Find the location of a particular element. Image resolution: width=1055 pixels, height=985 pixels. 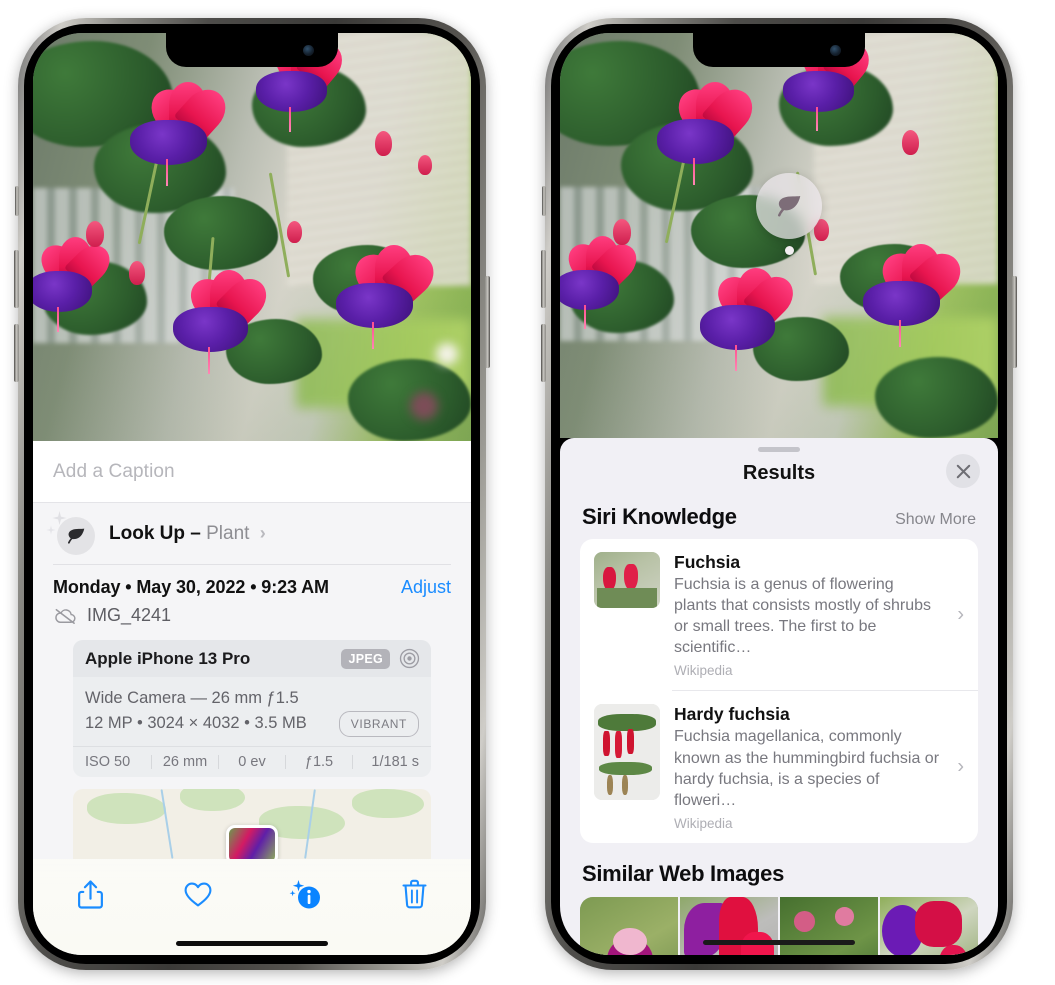

map-photo-marker is located at coordinates (252, 841).